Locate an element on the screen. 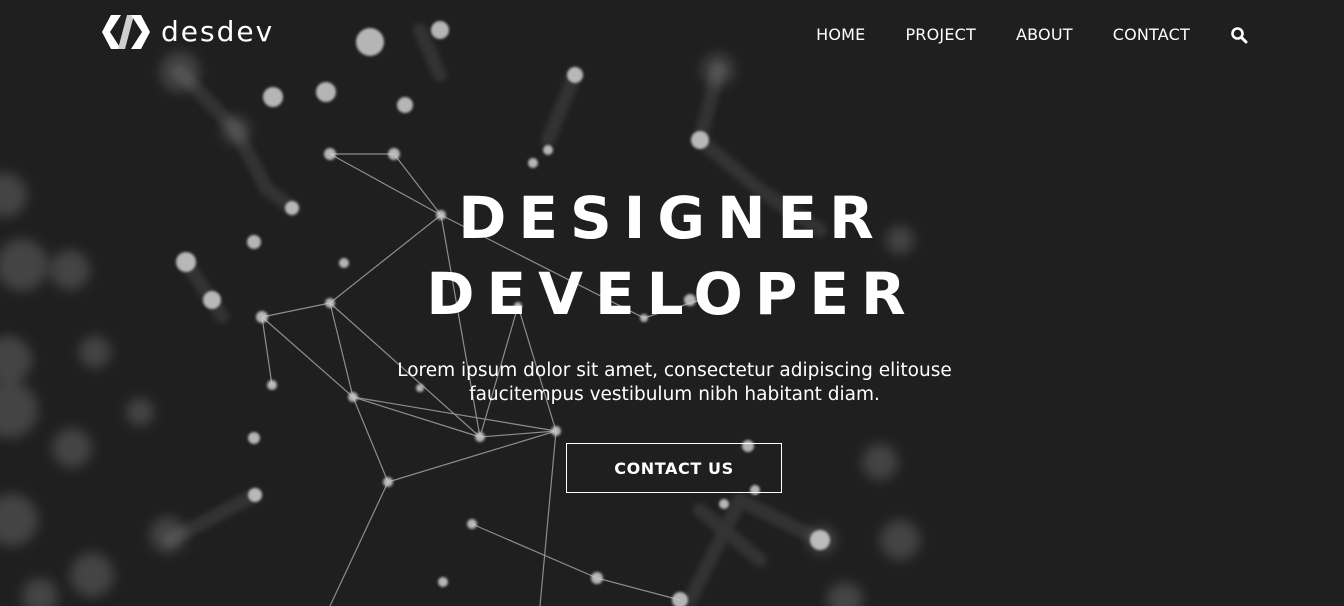  brand-logo: desdev is located at coordinates (187, 32).